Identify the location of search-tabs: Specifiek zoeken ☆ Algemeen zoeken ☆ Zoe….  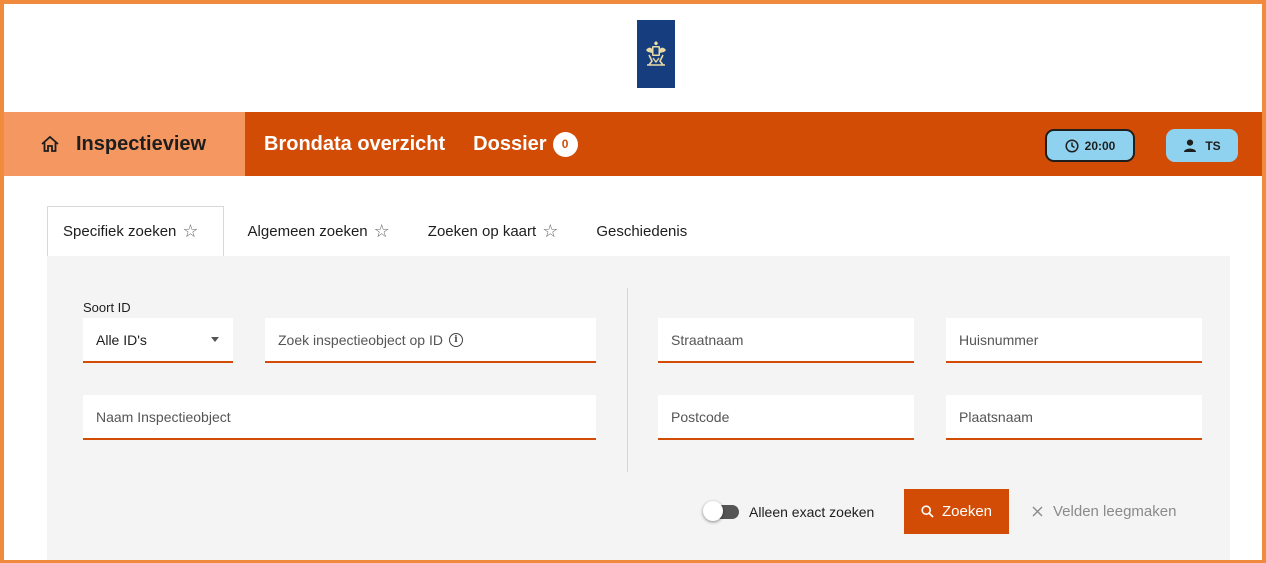
(367, 231).